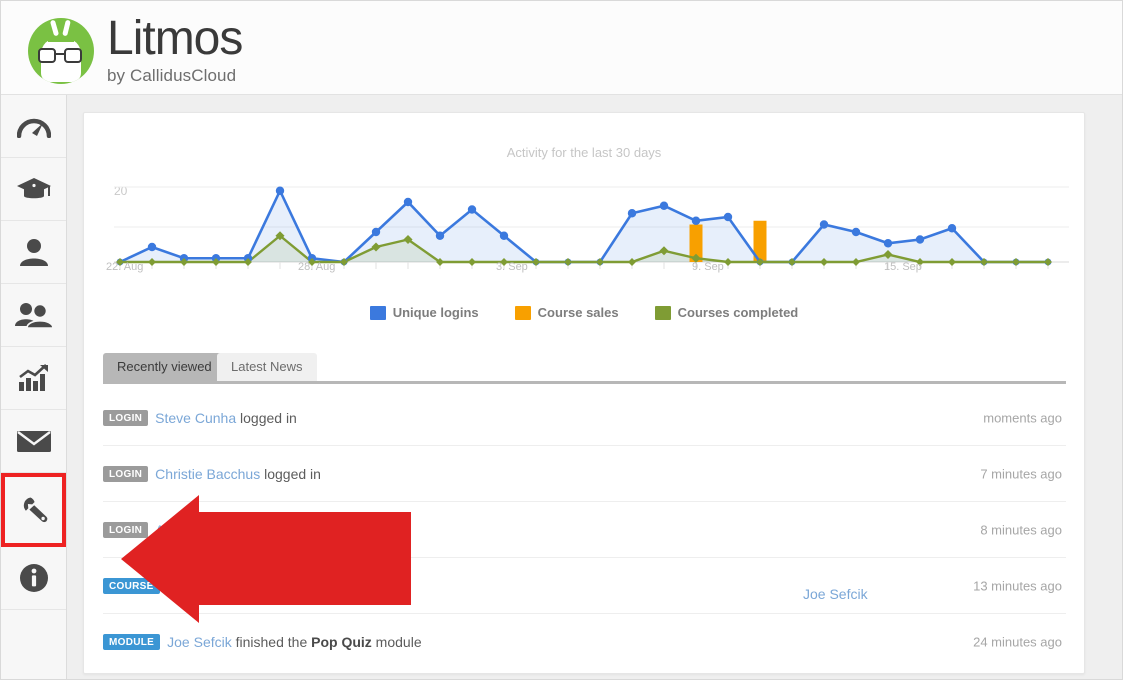  I want to click on sidebar-item-people, so click(33, 252).